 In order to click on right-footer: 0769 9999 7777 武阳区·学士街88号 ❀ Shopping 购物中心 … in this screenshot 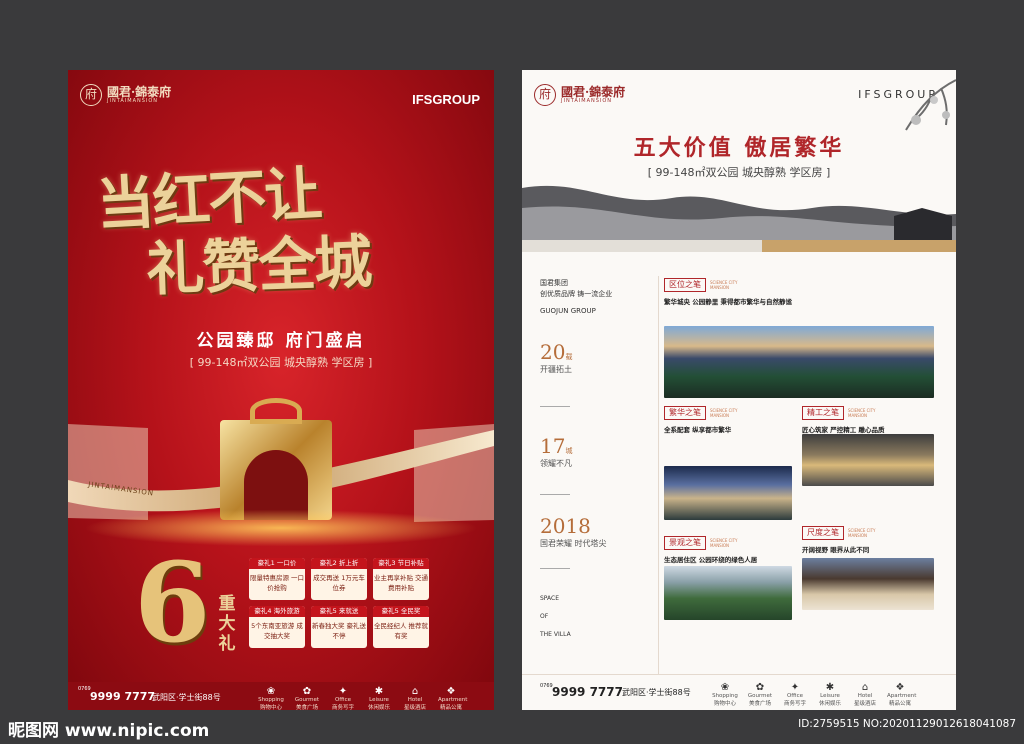, I will do `click(739, 692)`.